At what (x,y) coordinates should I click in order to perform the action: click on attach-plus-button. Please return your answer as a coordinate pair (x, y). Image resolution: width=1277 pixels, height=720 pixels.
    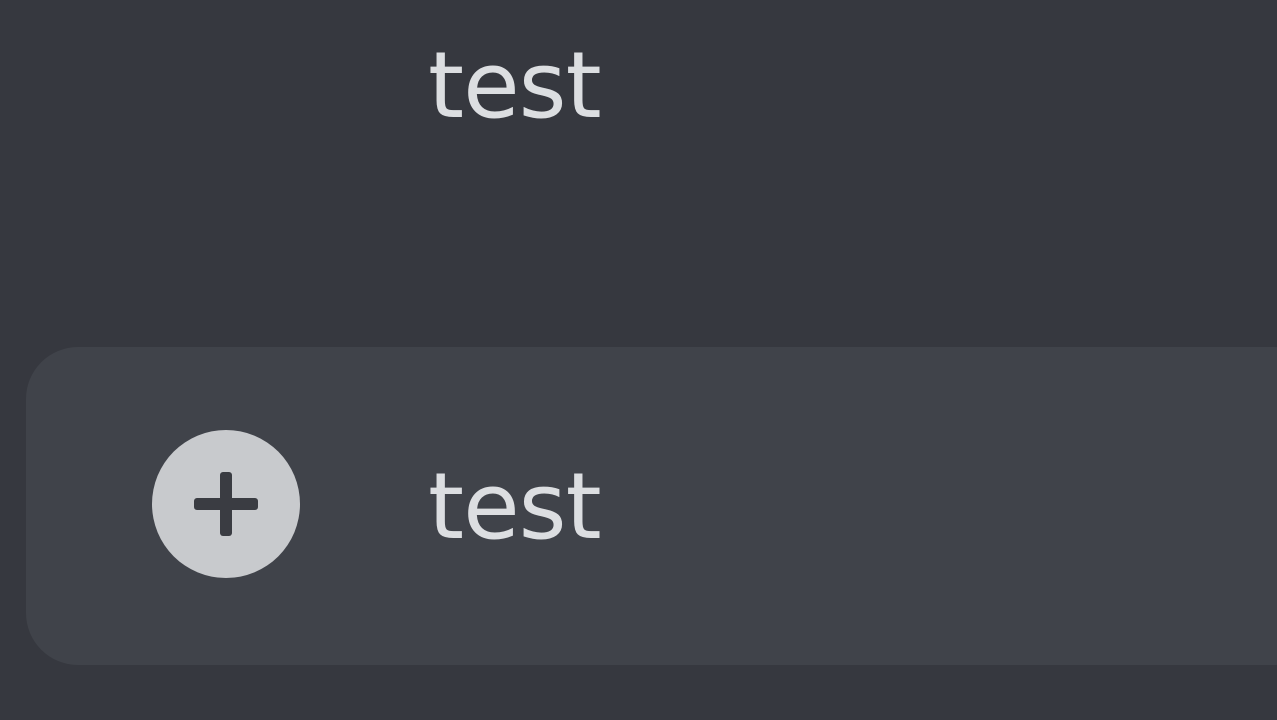
    Looking at the image, I should click on (226, 504).